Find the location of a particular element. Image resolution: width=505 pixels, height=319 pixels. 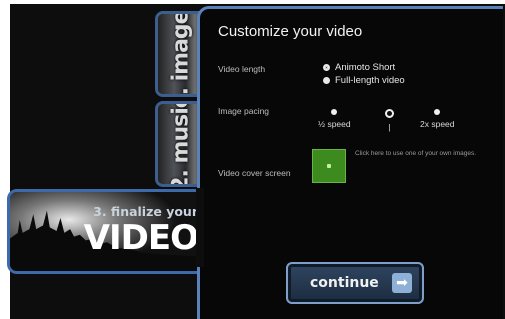

cover-thumbnail is located at coordinates (329, 166).